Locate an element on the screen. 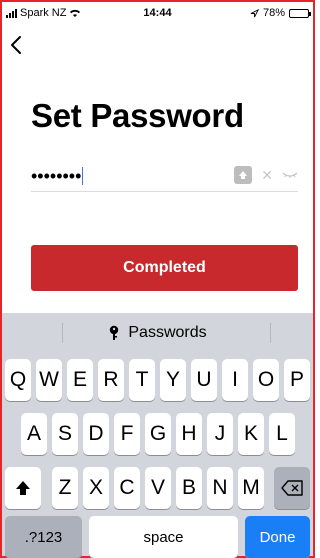 This screenshot has height=558, width=320. status-bar: Spark NZ 14:44 78% is located at coordinates (158, 13).